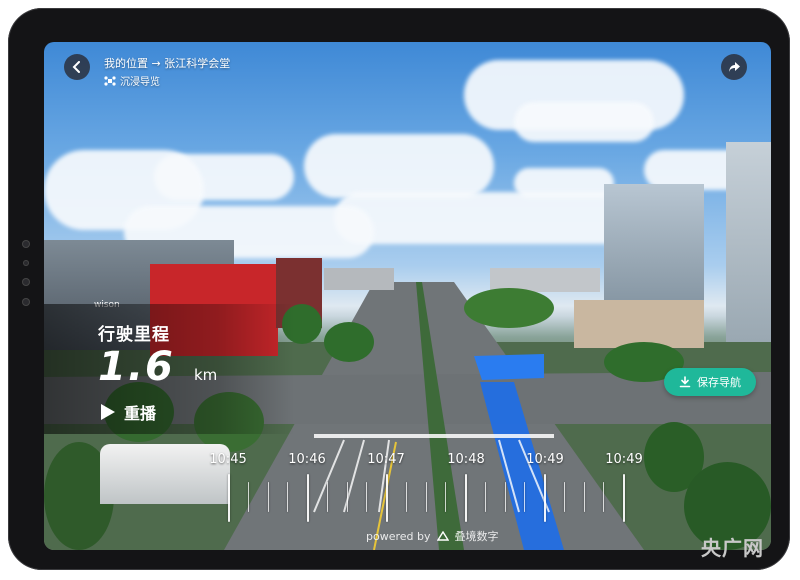 This screenshot has height=580, width=800. Describe the element at coordinates (136, 367) in the screenshot. I see `distance-value: 1.6` at that location.